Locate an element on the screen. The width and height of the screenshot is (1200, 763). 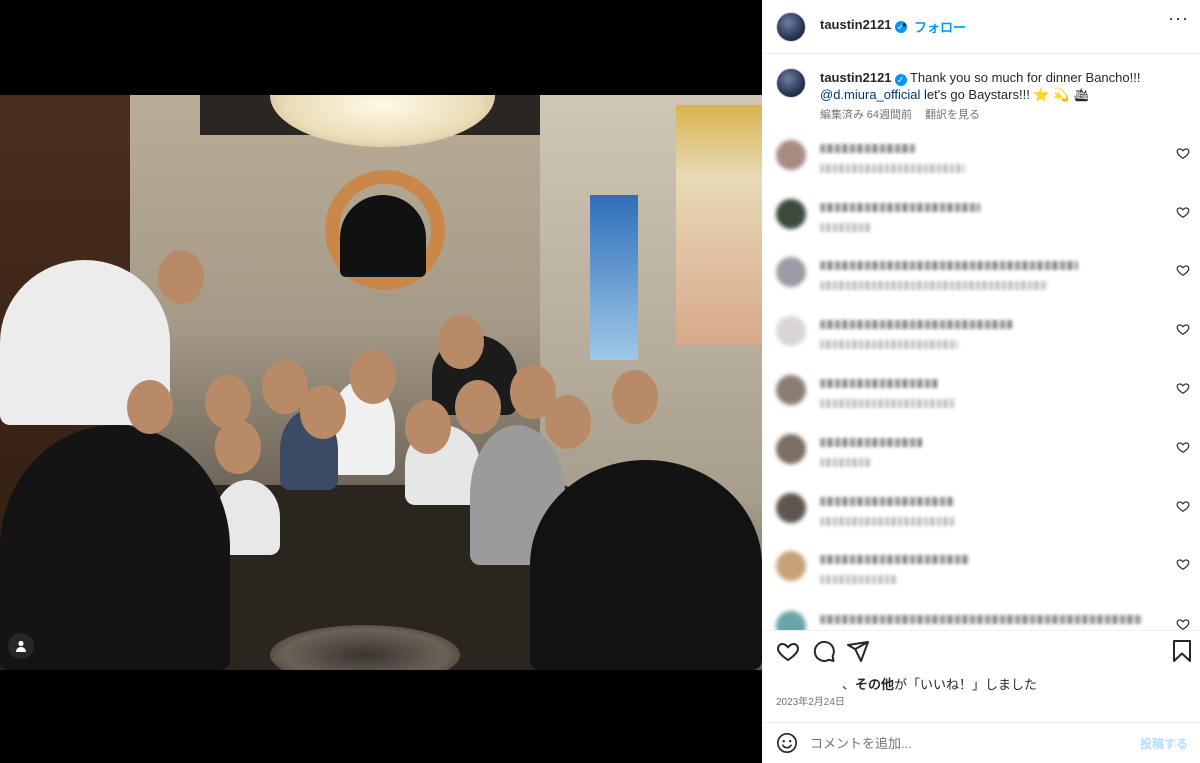
tagged-users-button is located at coordinates (21, 646).